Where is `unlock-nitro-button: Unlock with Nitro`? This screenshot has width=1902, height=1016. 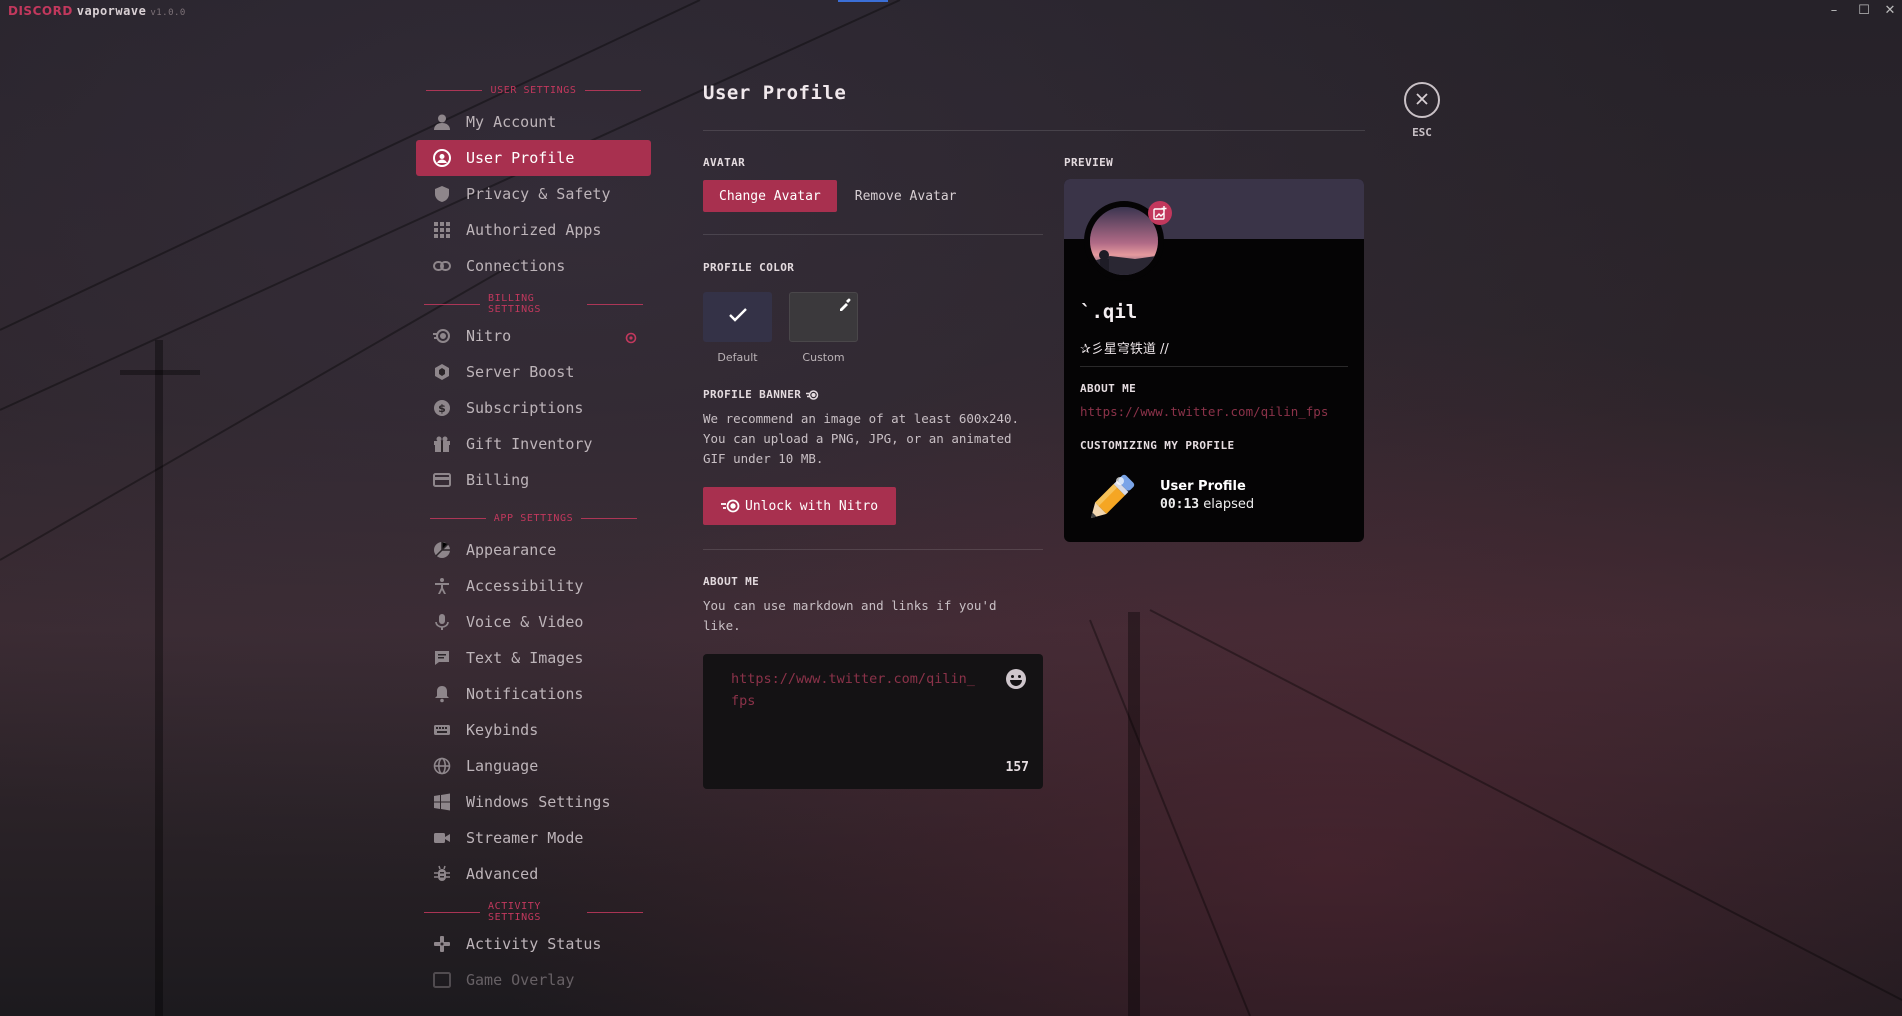 unlock-nitro-button: Unlock with Nitro is located at coordinates (800, 506).